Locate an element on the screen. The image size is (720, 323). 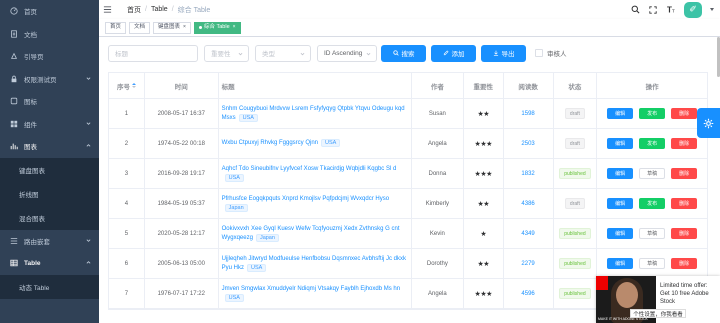
sidebar-item-nested: 路由嵌套 is located at coordinates (49, 241).